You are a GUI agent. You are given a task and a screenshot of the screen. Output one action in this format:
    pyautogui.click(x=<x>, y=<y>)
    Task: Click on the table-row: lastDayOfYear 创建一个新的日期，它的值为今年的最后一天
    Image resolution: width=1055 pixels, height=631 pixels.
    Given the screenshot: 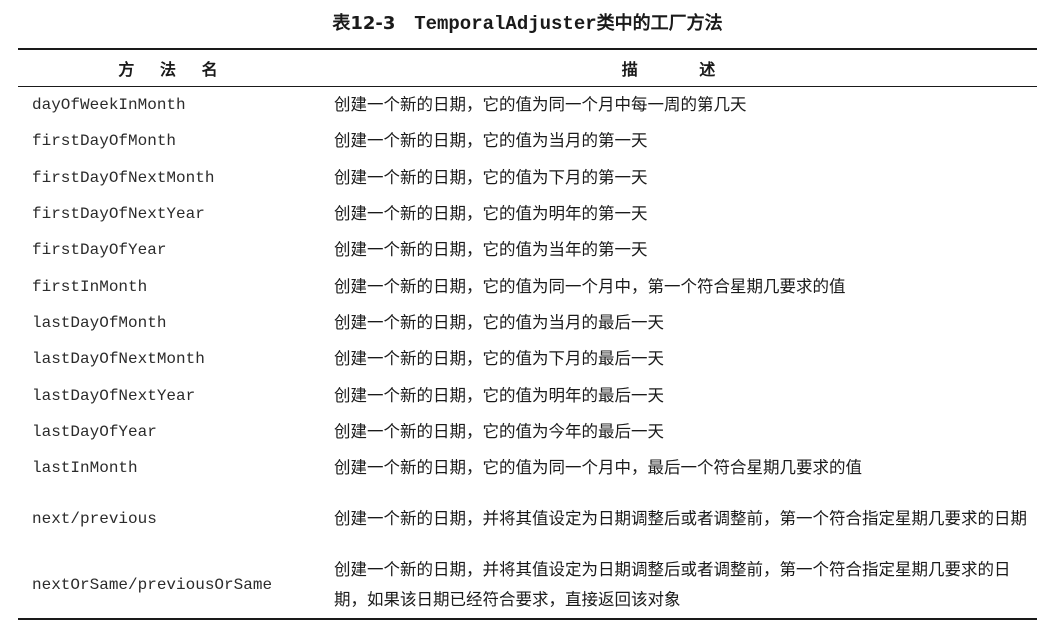 What is the action you would take?
    pyautogui.click(x=527, y=432)
    